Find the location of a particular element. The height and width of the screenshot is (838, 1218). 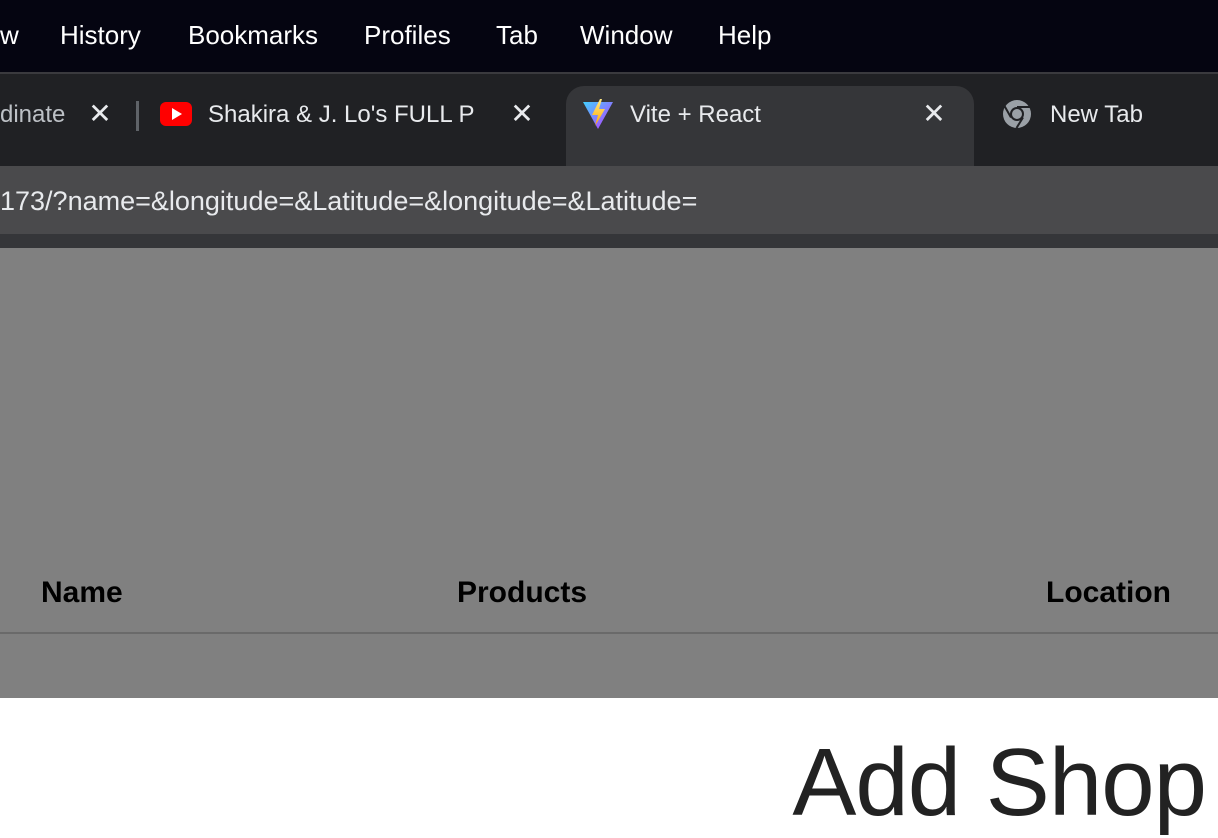

tab-title: Shakira & J. Lo's FULL P is located at coordinates (341, 114).